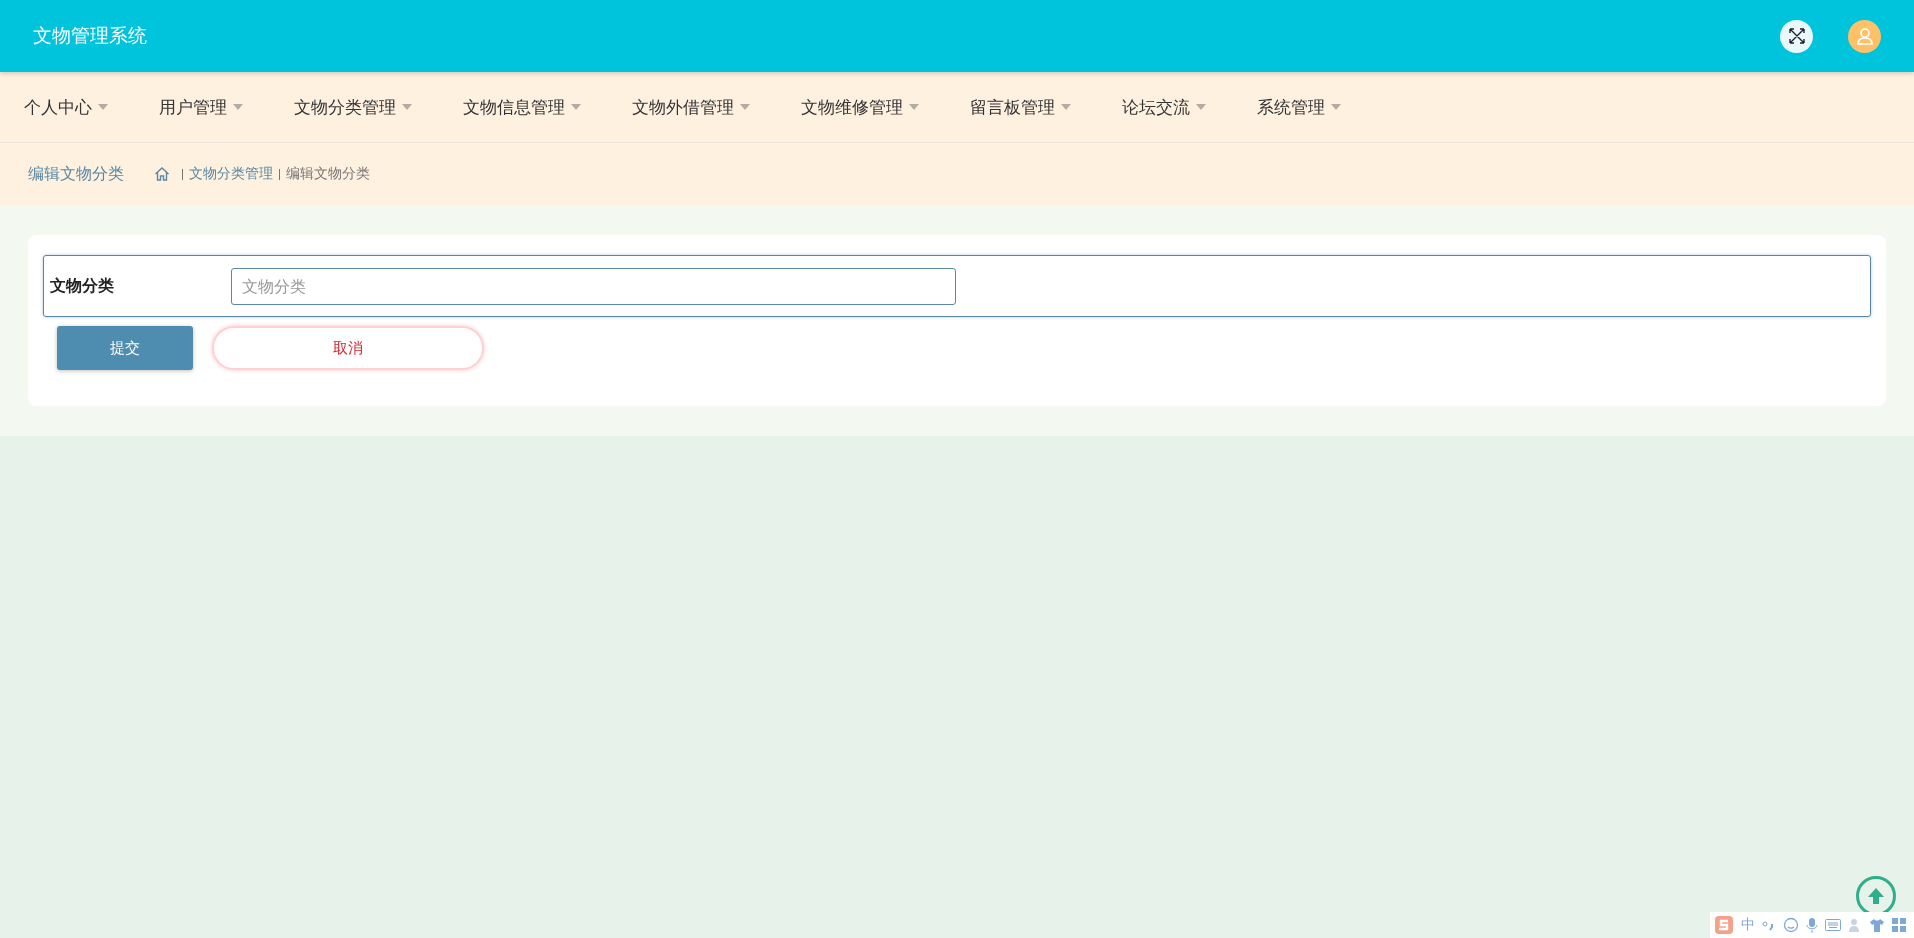 The height and width of the screenshot is (938, 1914). Describe the element at coordinates (162, 174) in the screenshot. I see `home-icon` at that location.